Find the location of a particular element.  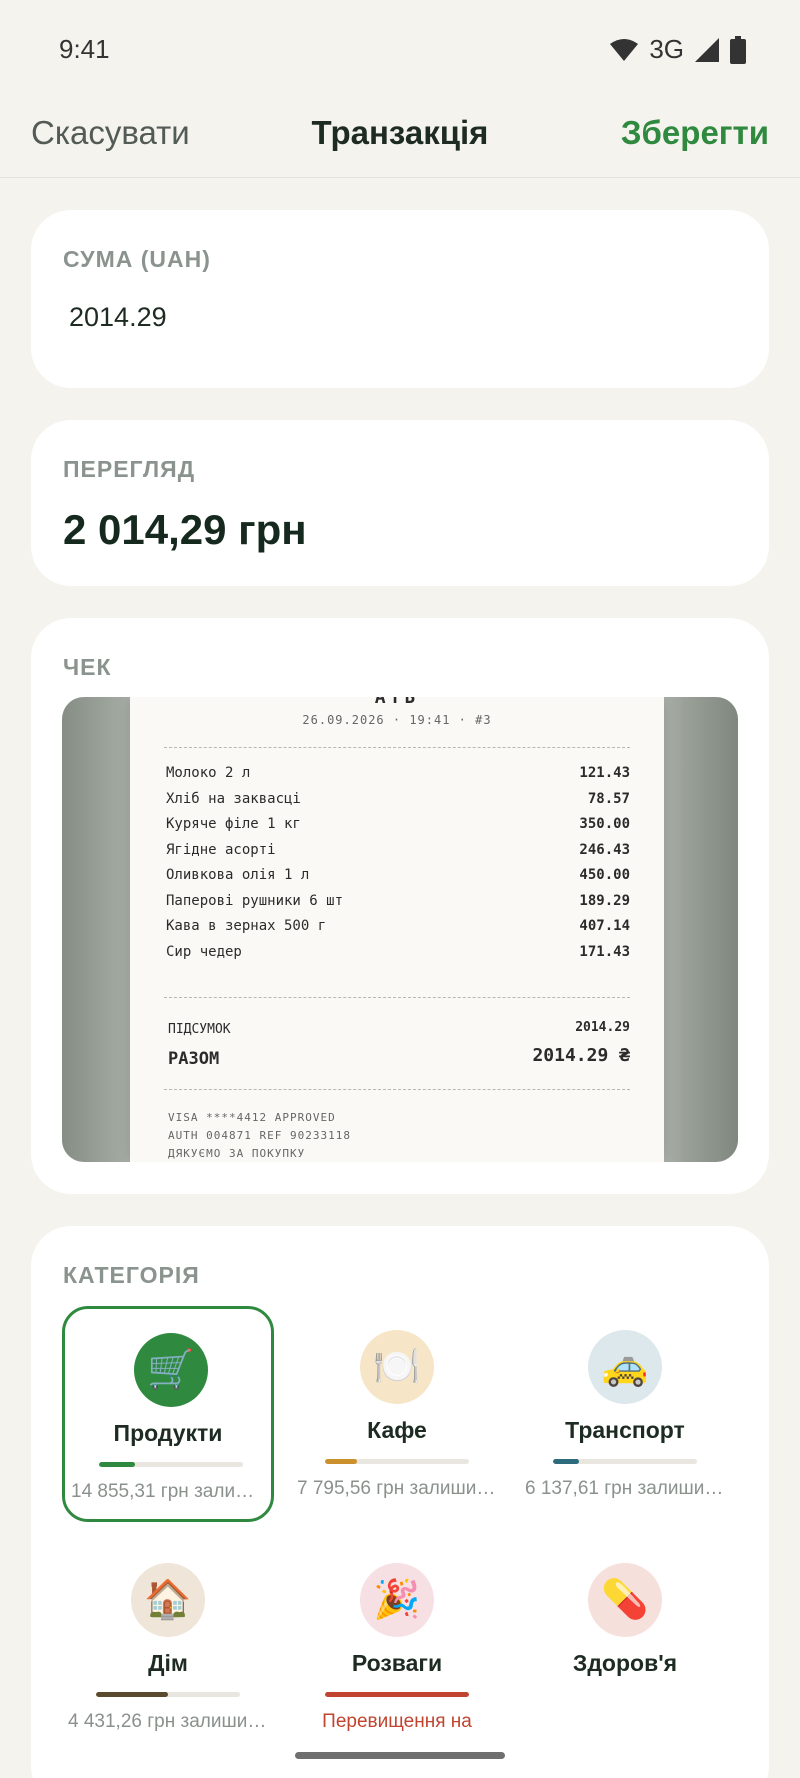

party-icon: 🎉 is located at coordinates (397, 1600).